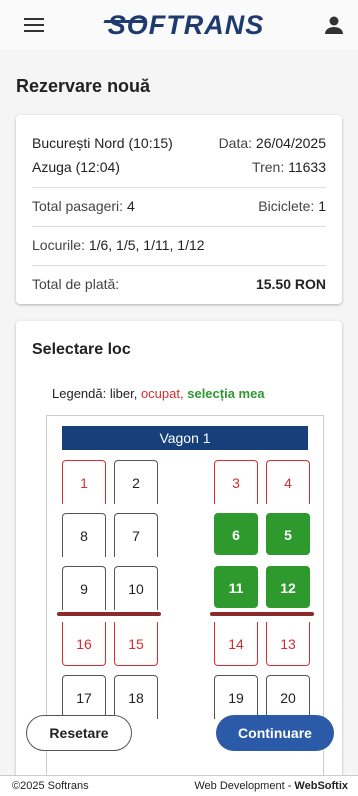 This screenshot has height=796, width=358. I want to click on seat-2: 2, so click(136, 482).